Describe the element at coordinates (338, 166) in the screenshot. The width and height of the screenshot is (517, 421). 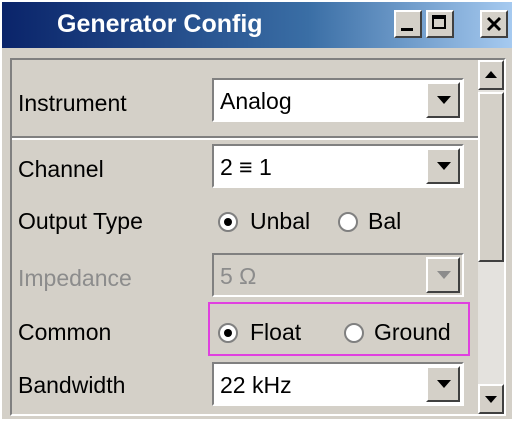
I see `channel-dropdown: 2 ≡ 1` at that location.